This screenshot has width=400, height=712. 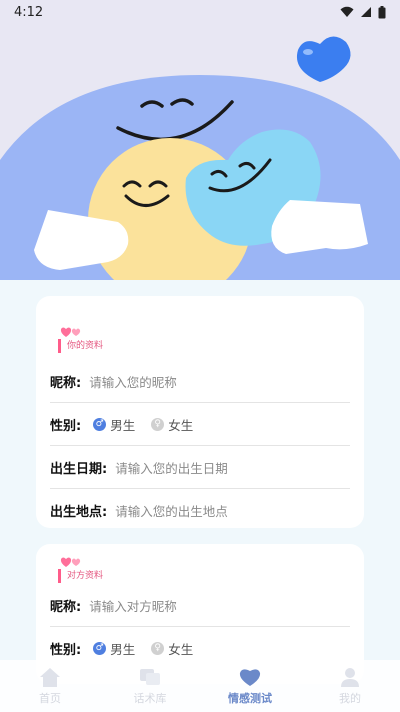 I want to click on bottom-nav: 首页 话术库 情感测试 我的, so click(x=200, y=686).